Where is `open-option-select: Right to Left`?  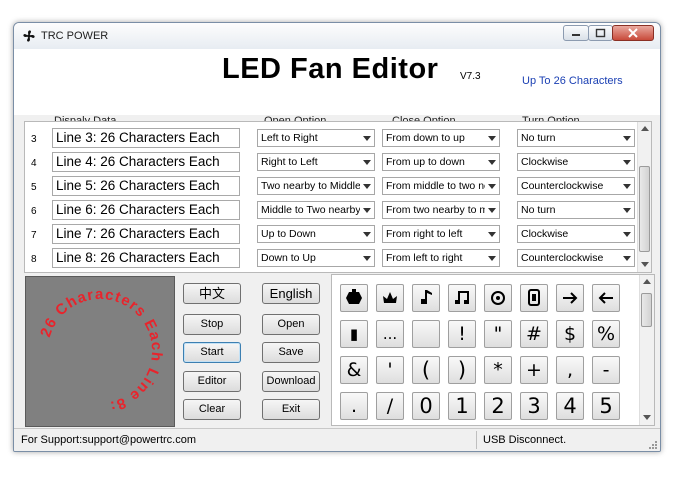 open-option-select: Right to Left is located at coordinates (316, 162).